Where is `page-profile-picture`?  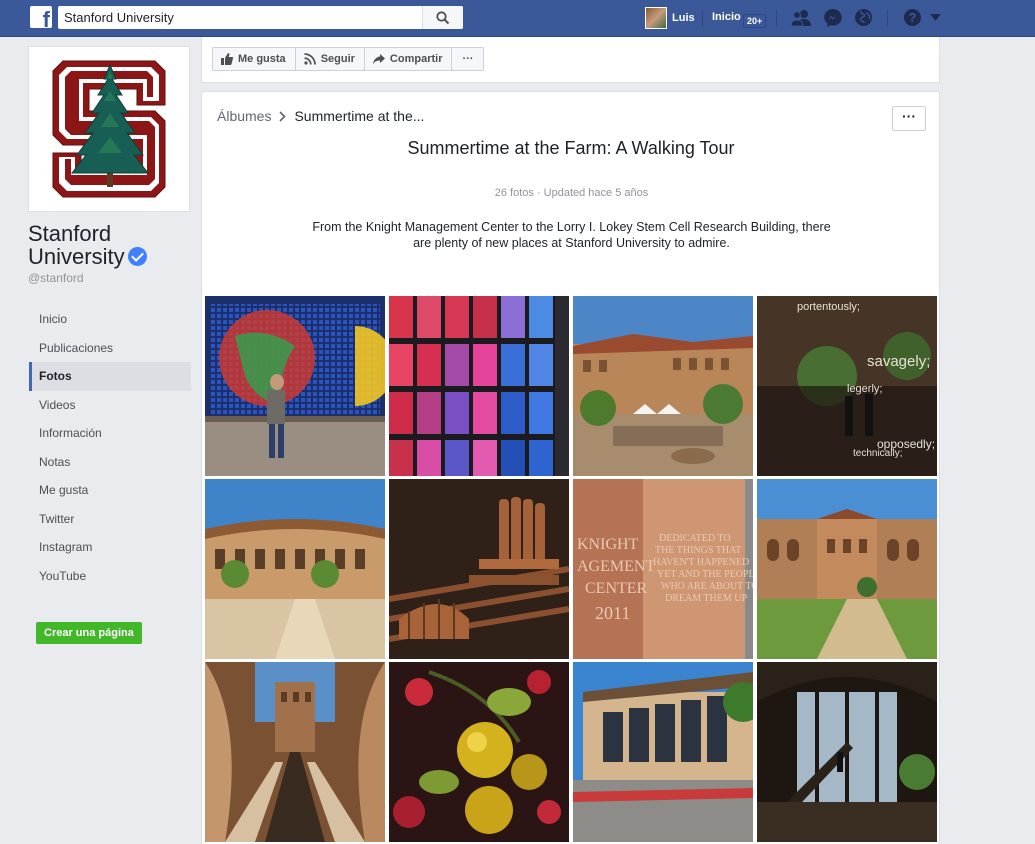 page-profile-picture is located at coordinates (109, 129).